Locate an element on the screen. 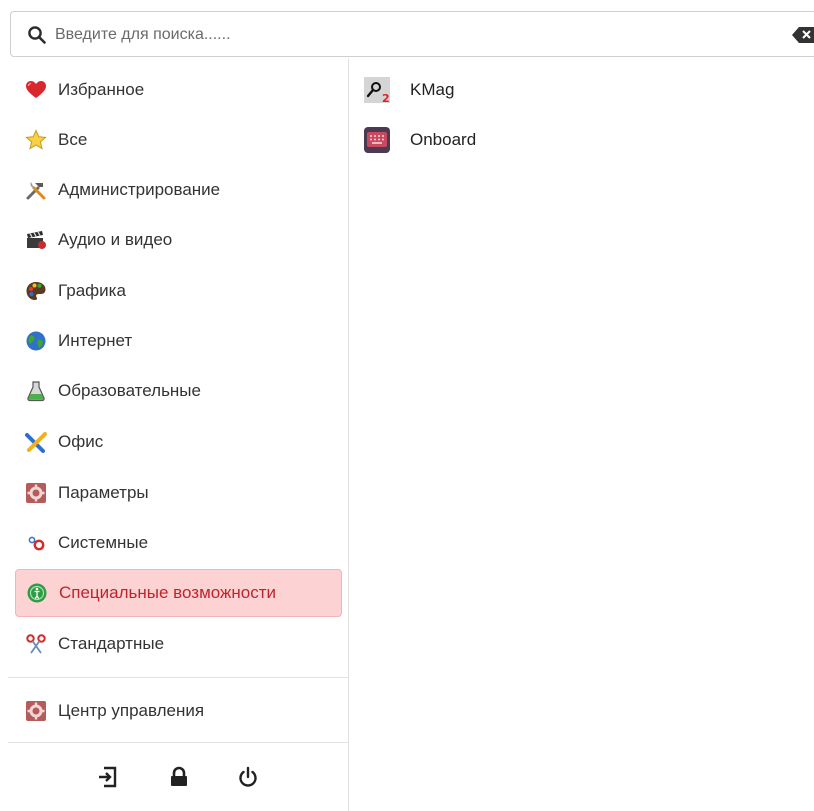  category-accessibility: Специальные возможности is located at coordinates (178, 593).